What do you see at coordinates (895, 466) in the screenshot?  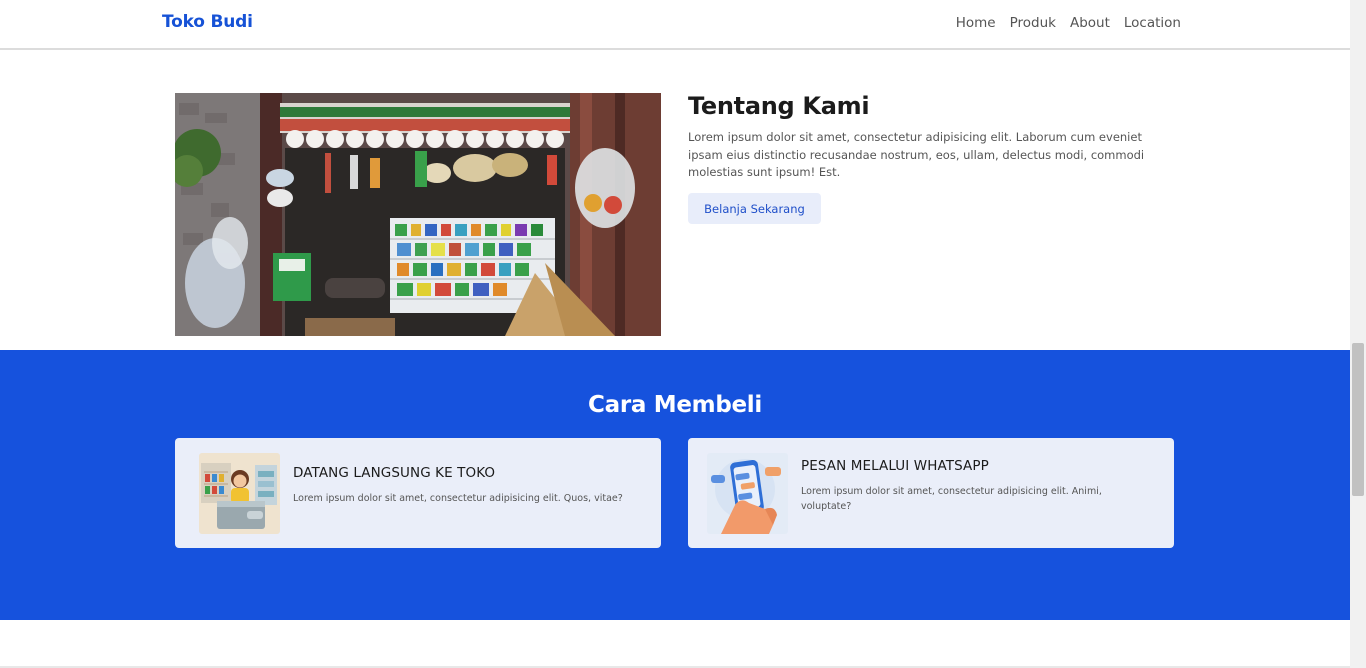 I see `howto-card-title: PESAN MELALUI WHATSAPP` at bounding box center [895, 466].